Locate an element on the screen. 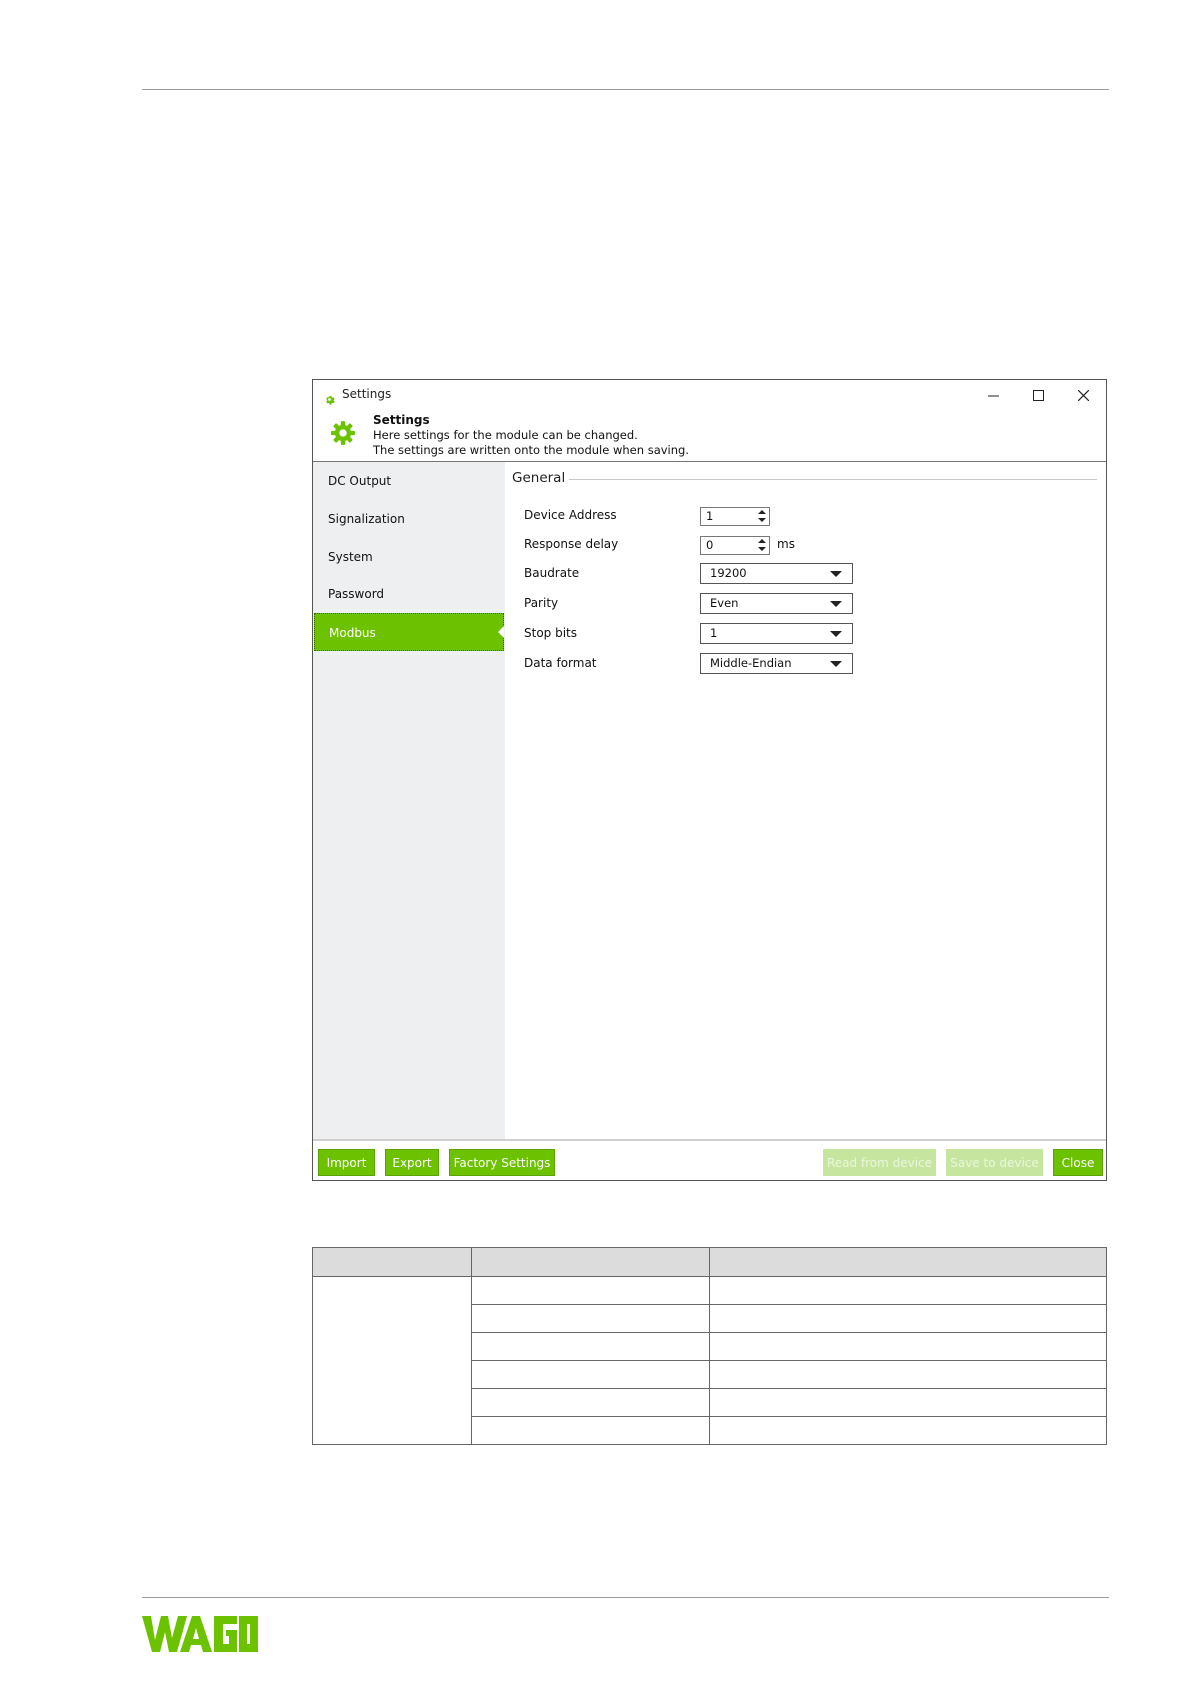 Image resolution: width=1191 pixels, height=1684 pixels. device-address-stepper: 1 is located at coordinates (735, 516).